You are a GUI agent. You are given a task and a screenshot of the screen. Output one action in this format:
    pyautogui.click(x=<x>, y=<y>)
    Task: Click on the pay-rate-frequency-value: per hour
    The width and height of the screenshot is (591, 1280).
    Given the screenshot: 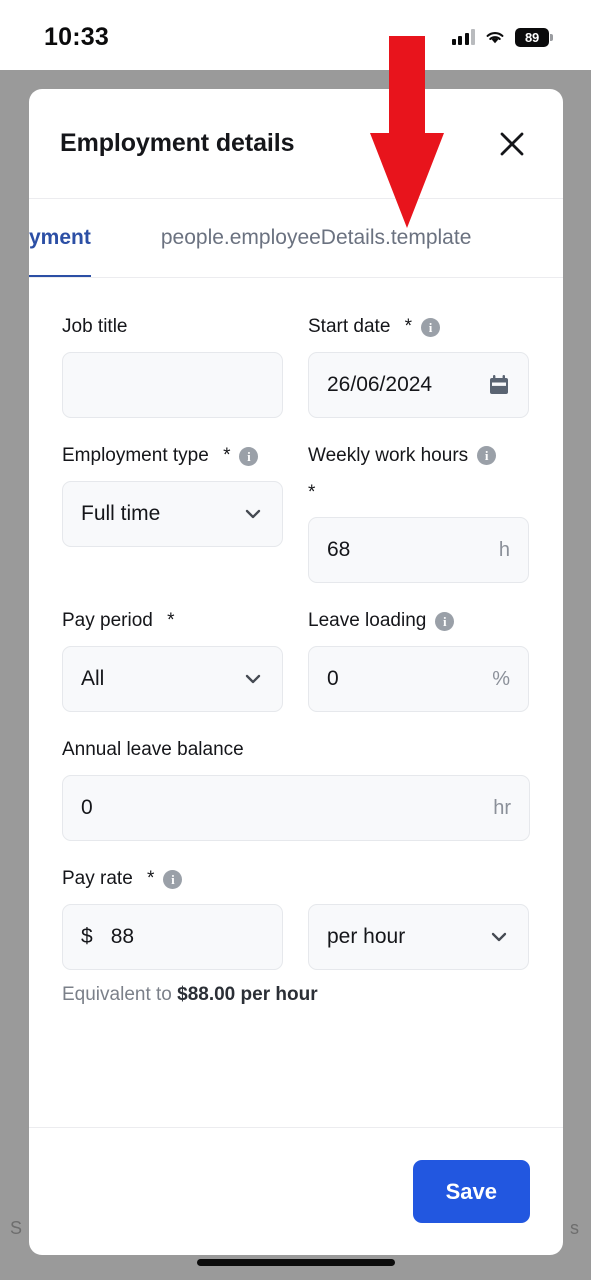 What is the action you would take?
    pyautogui.click(x=366, y=937)
    